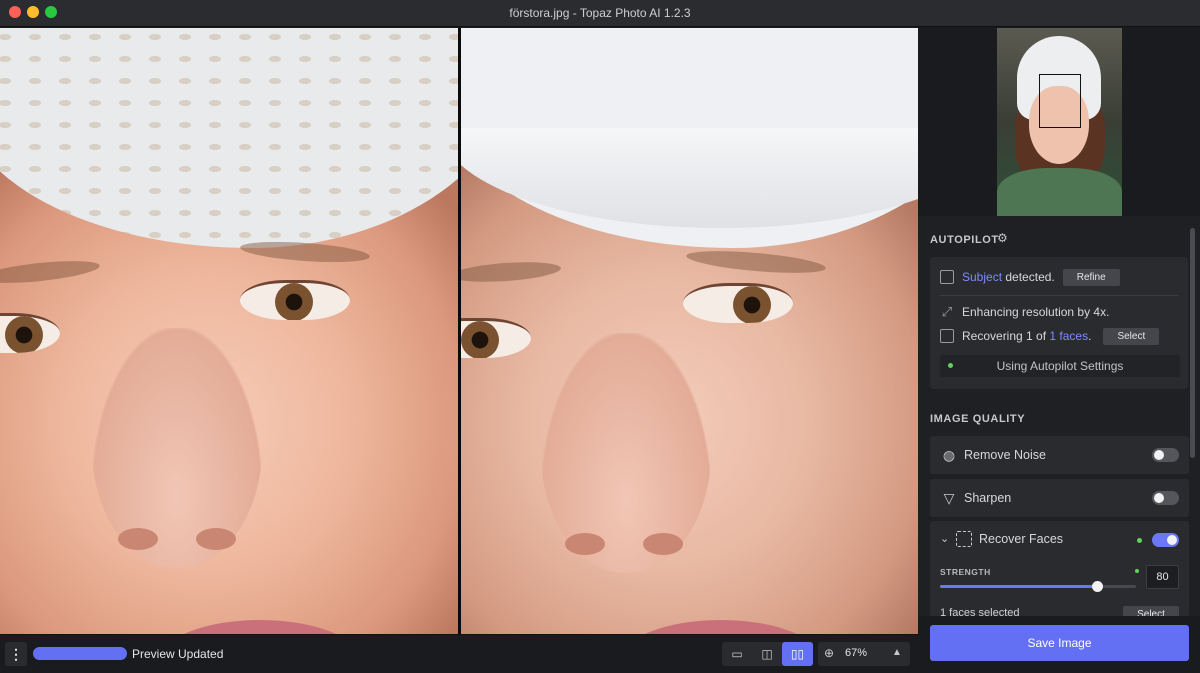 This screenshot has height=673, width=1200. What do you see at coordinates (1068, 336) in the screenshot?
I see `faces-link: 1 faces` at bounding box center [1068, 336].